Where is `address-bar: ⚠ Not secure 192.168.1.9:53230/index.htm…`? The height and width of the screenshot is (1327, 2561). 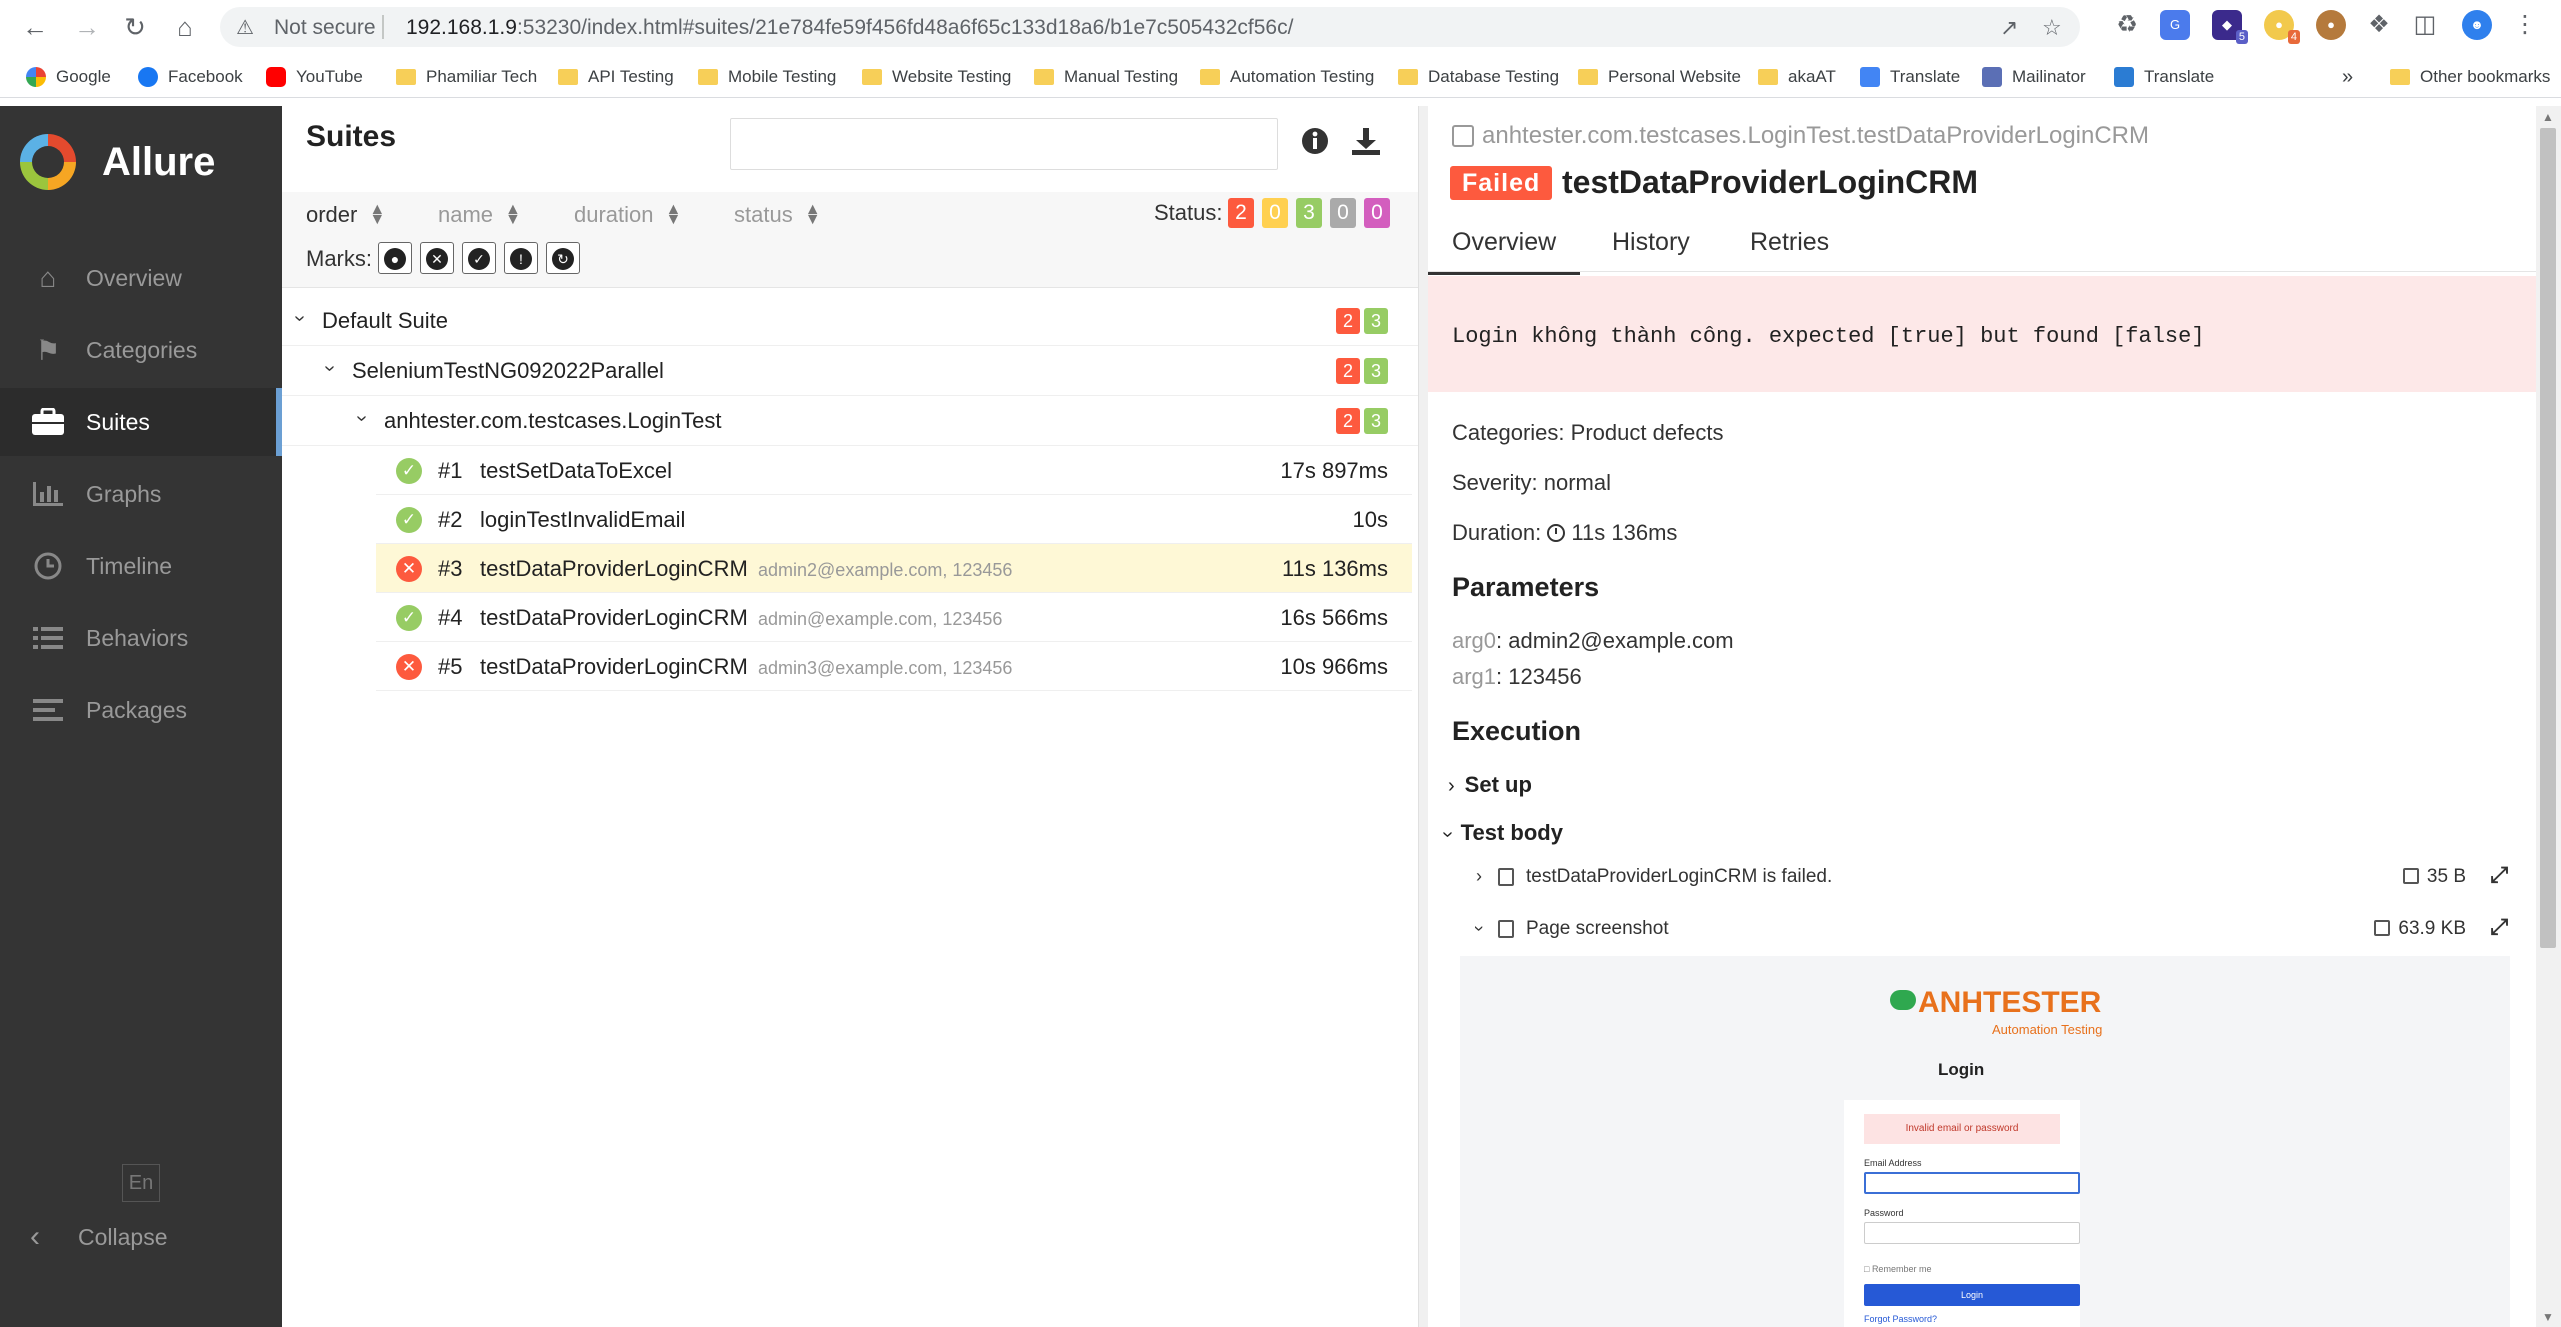
address-bar: ⚠ Not secure 192.168.1.9:53230/index.htm… is located at coordinates (1150, 27).